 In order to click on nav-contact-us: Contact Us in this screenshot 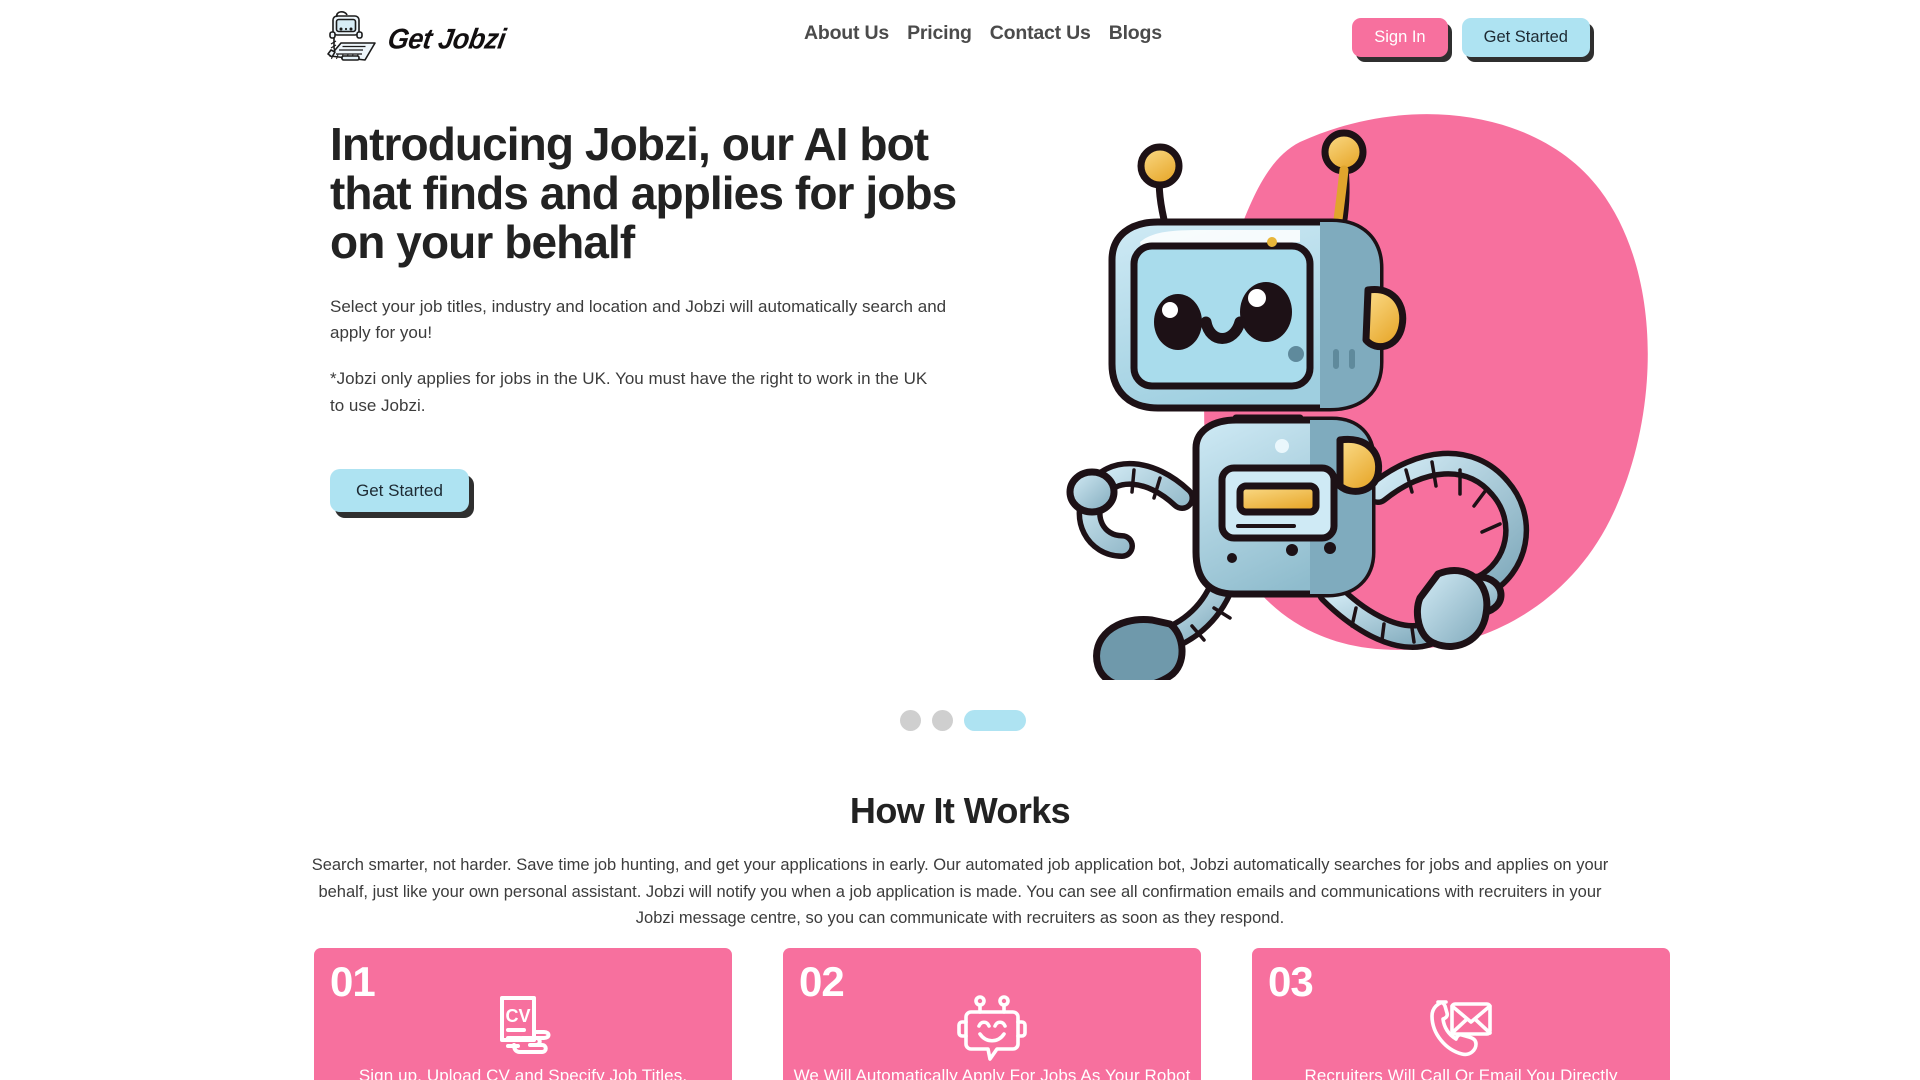, I will do `click(1040, 33)`.